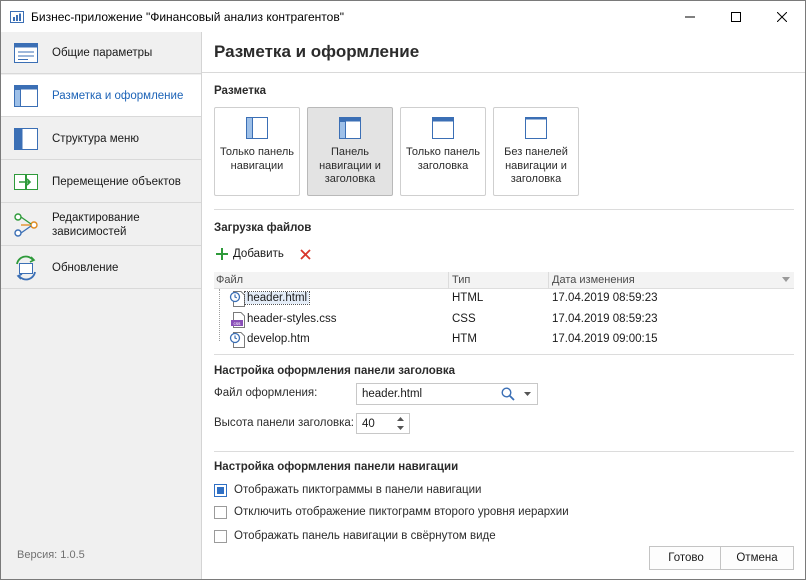 The image size is (806, 580). Describe the element at coordinates (368, 424) in the screenshot. I see `header-height-value: 40` at that location.